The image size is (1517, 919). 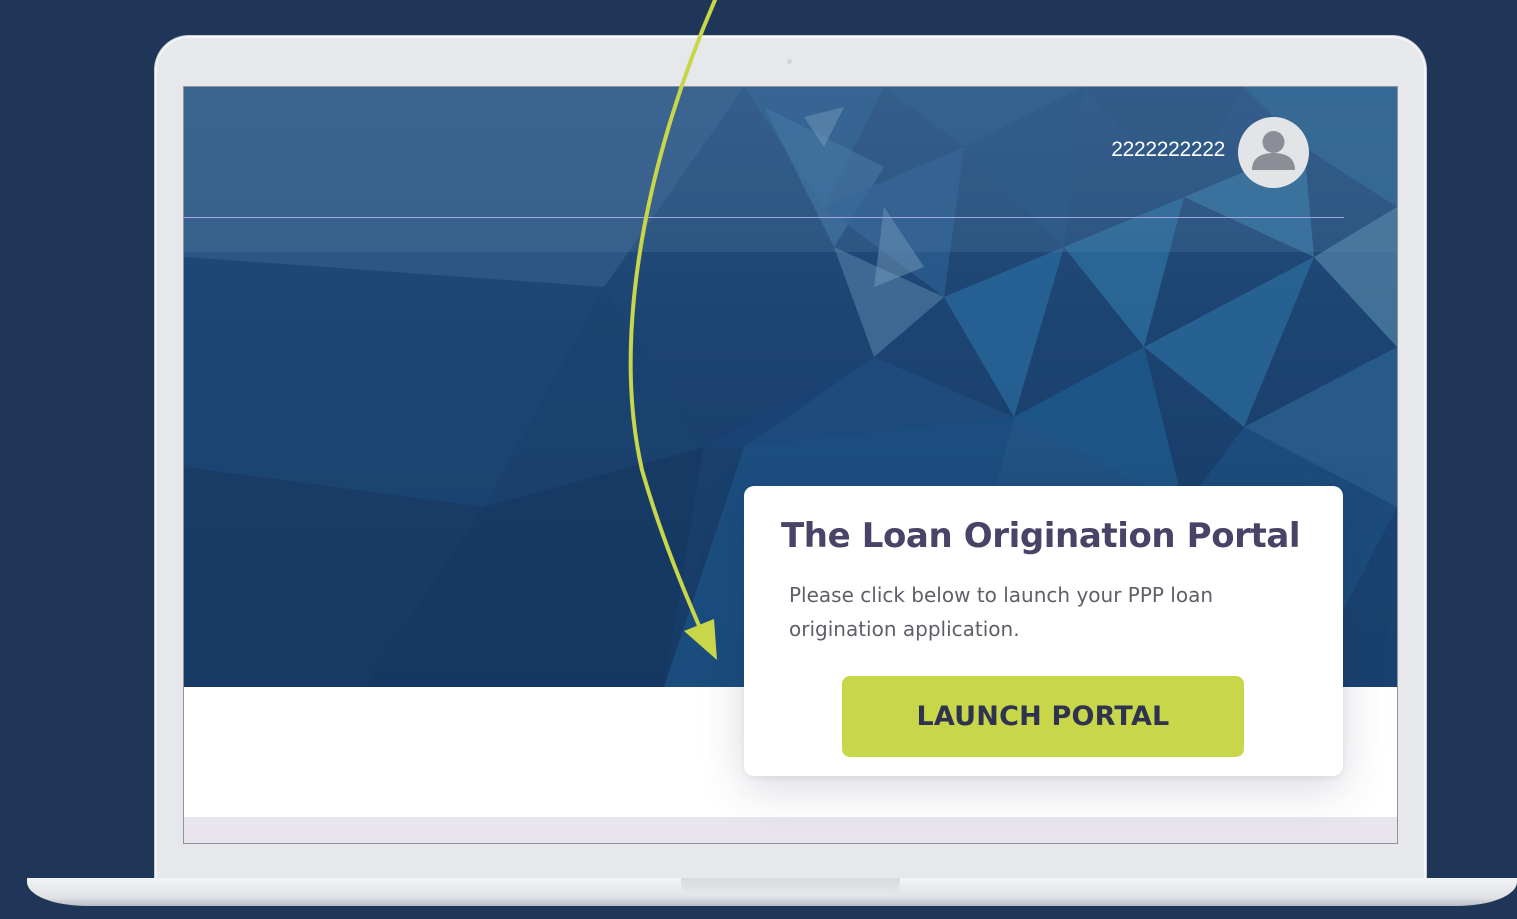 I want to click on user-id-label: 2222222222, so click(x=1168, y=149).